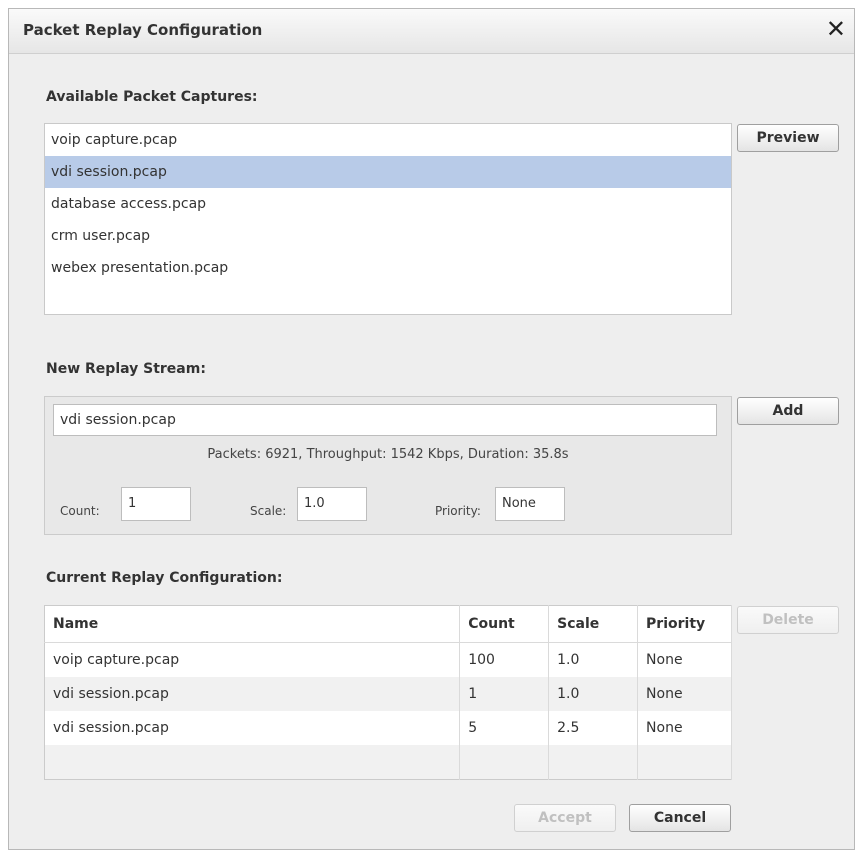 The width and height of the screenshot is (855, 850). What do you see at coordinates (268, 511) in the screenshot?
I see `scale-label: Scale:` at bounding box center [268, 511].